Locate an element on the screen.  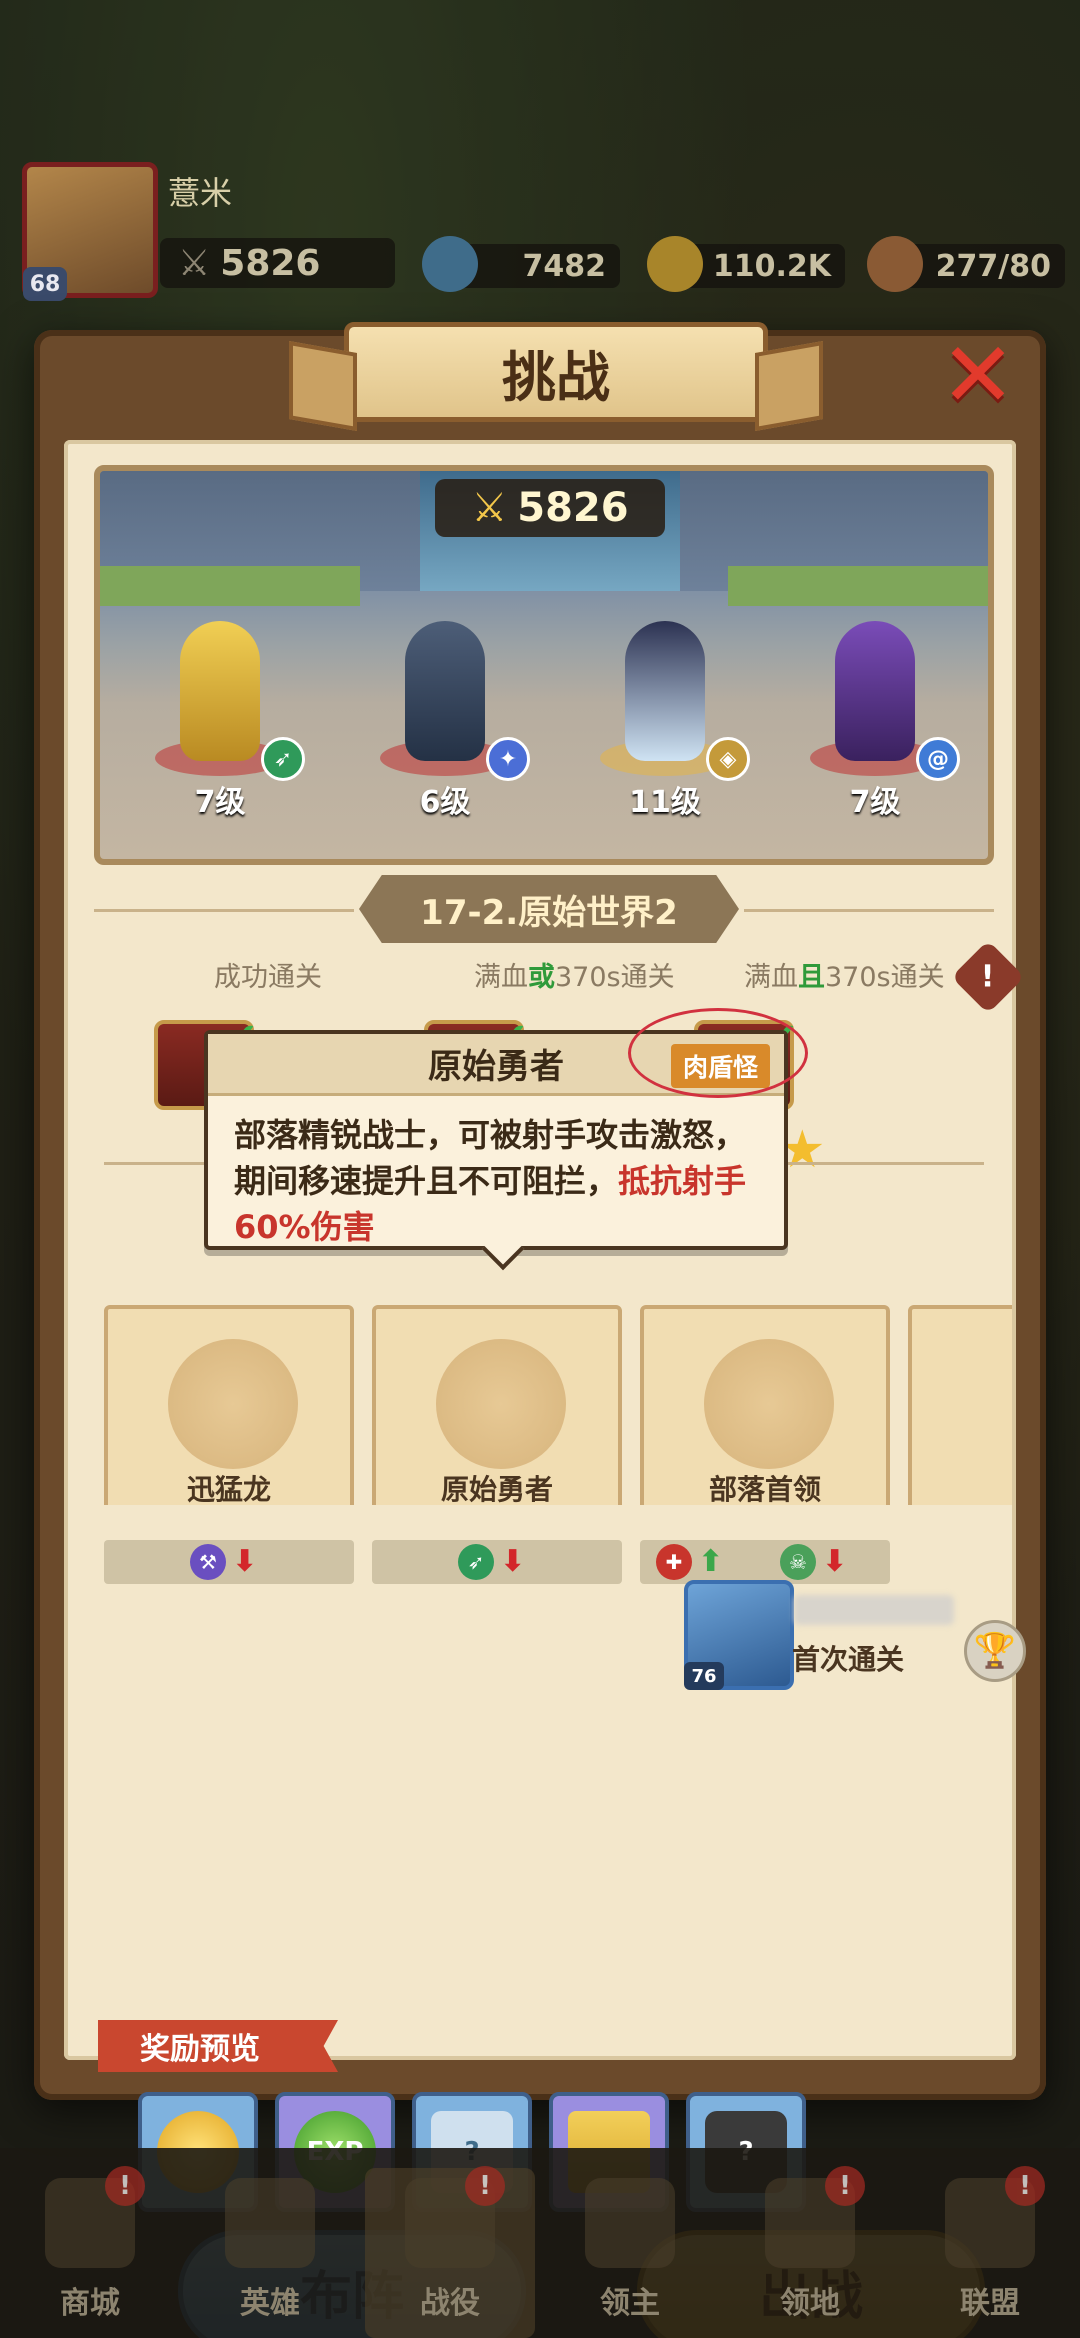
nav-shop: 商城 ! is located at coordinates (90, 2252).